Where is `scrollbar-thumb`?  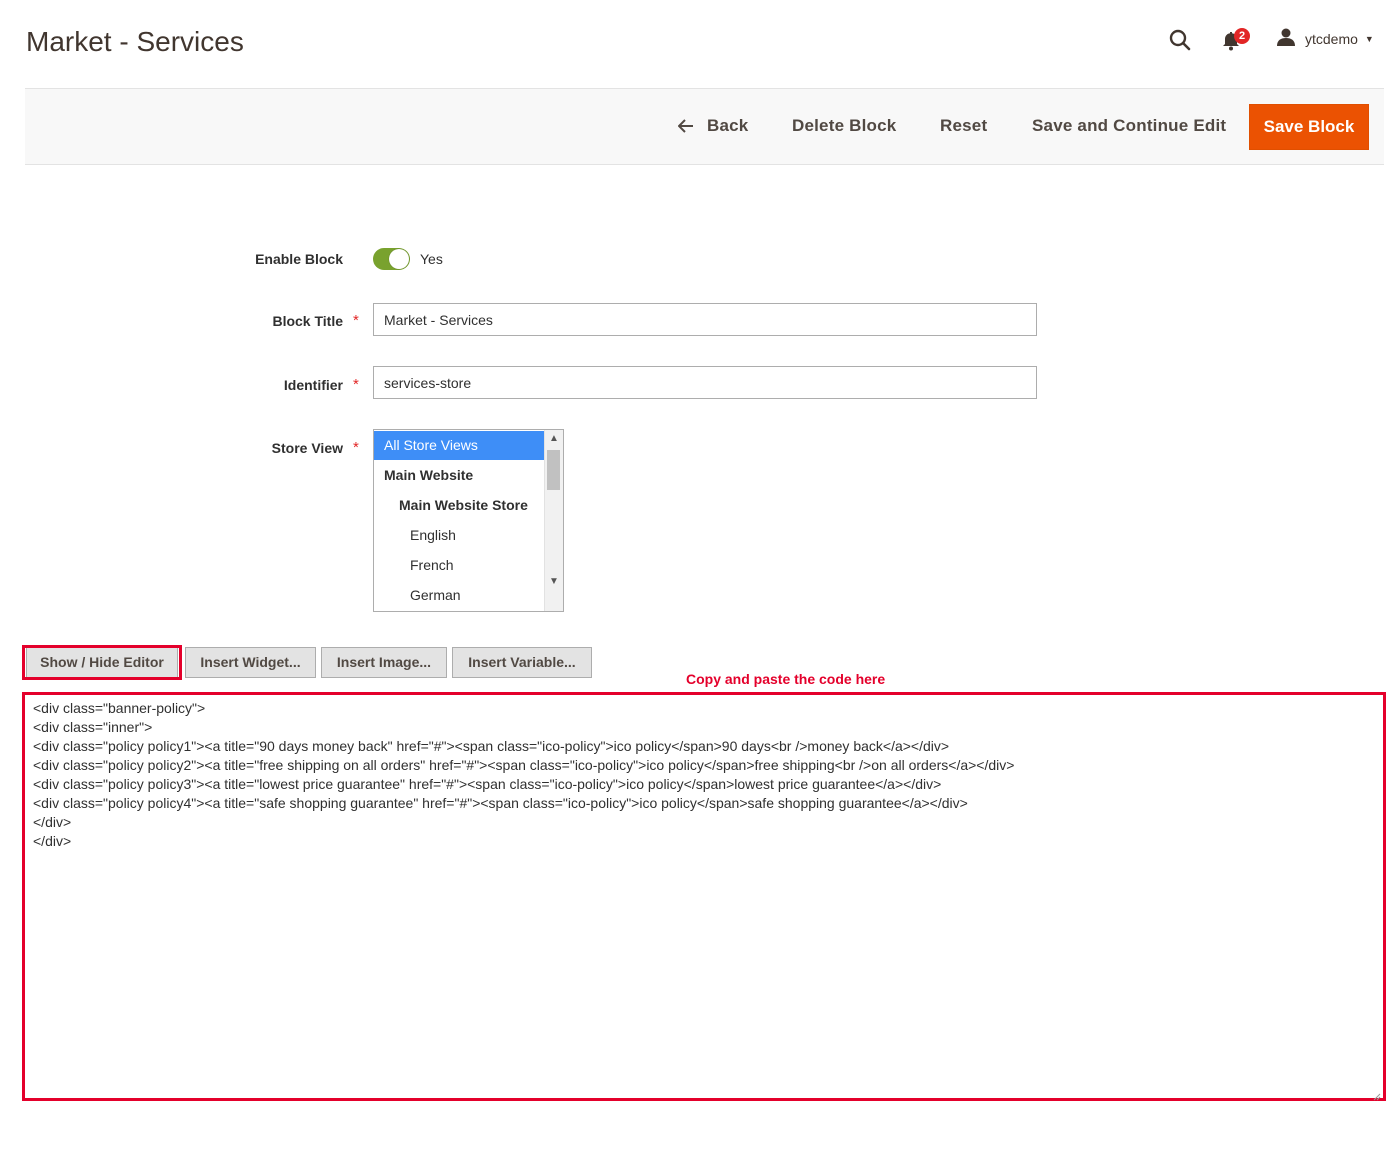 scrollbar-thumb is located at coordinates (553, 470).